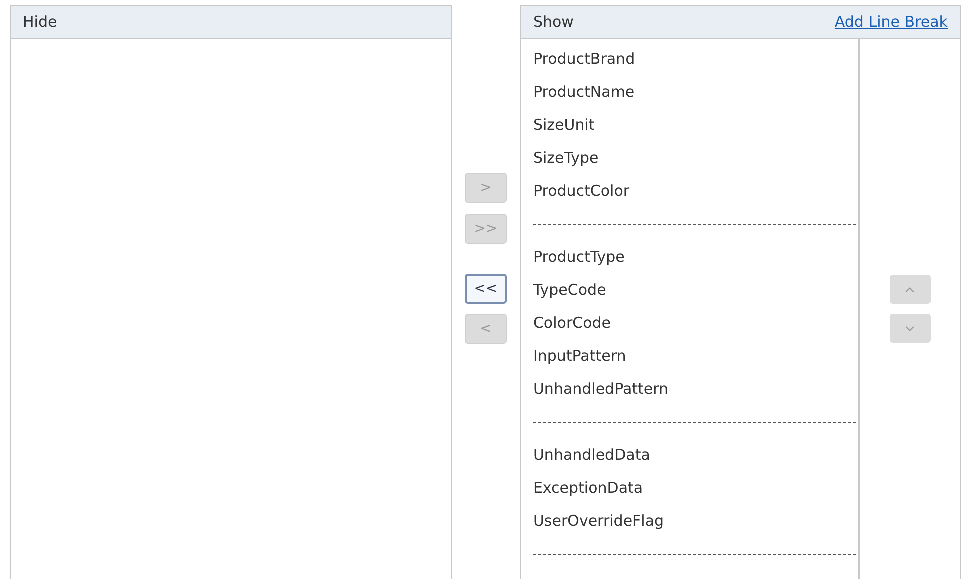 This screenshot has width=961, height=579. Describe the element at coordinates (694, 356) in the screenshot. I see `list-item: InputPattern` at that location.